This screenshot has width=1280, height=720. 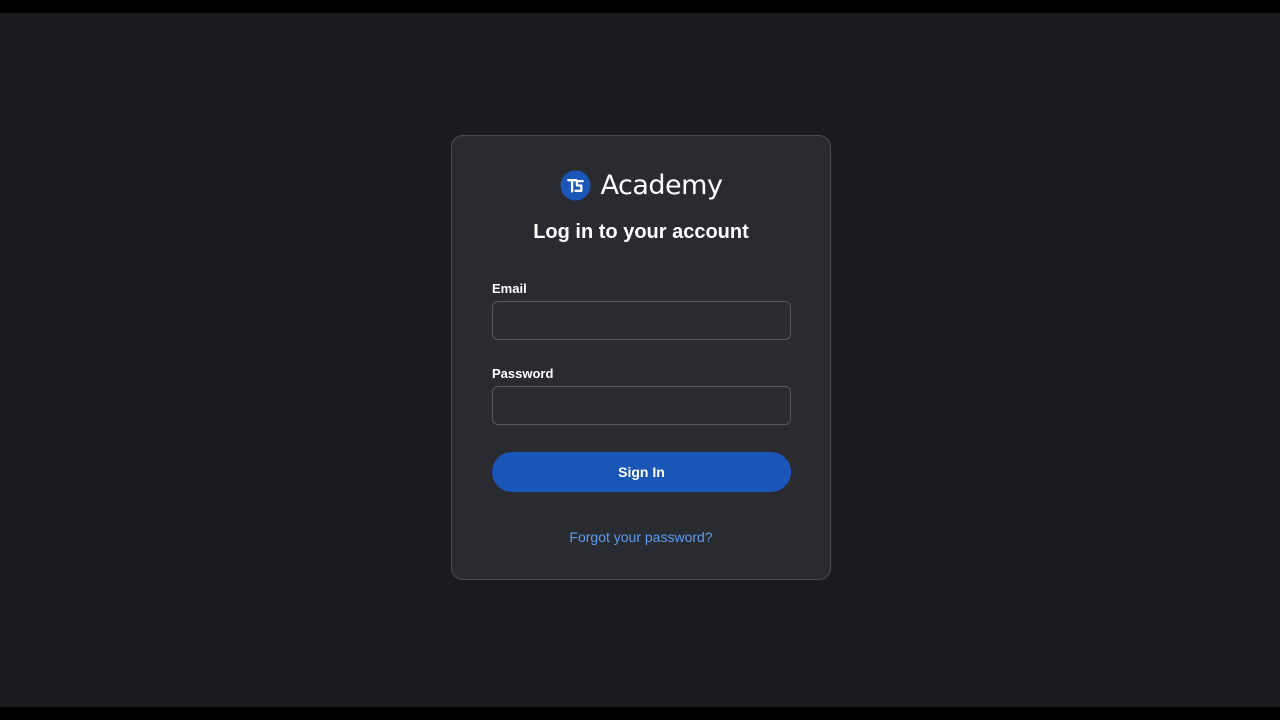 What do you see at coordinates (641, 232) in the screenshot?
I see `login-title: Log in to your account` at bounding box center [641, 232].